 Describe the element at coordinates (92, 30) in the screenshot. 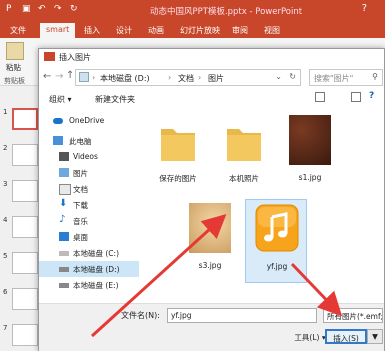

I see `tab-insert: 插入` at that location.